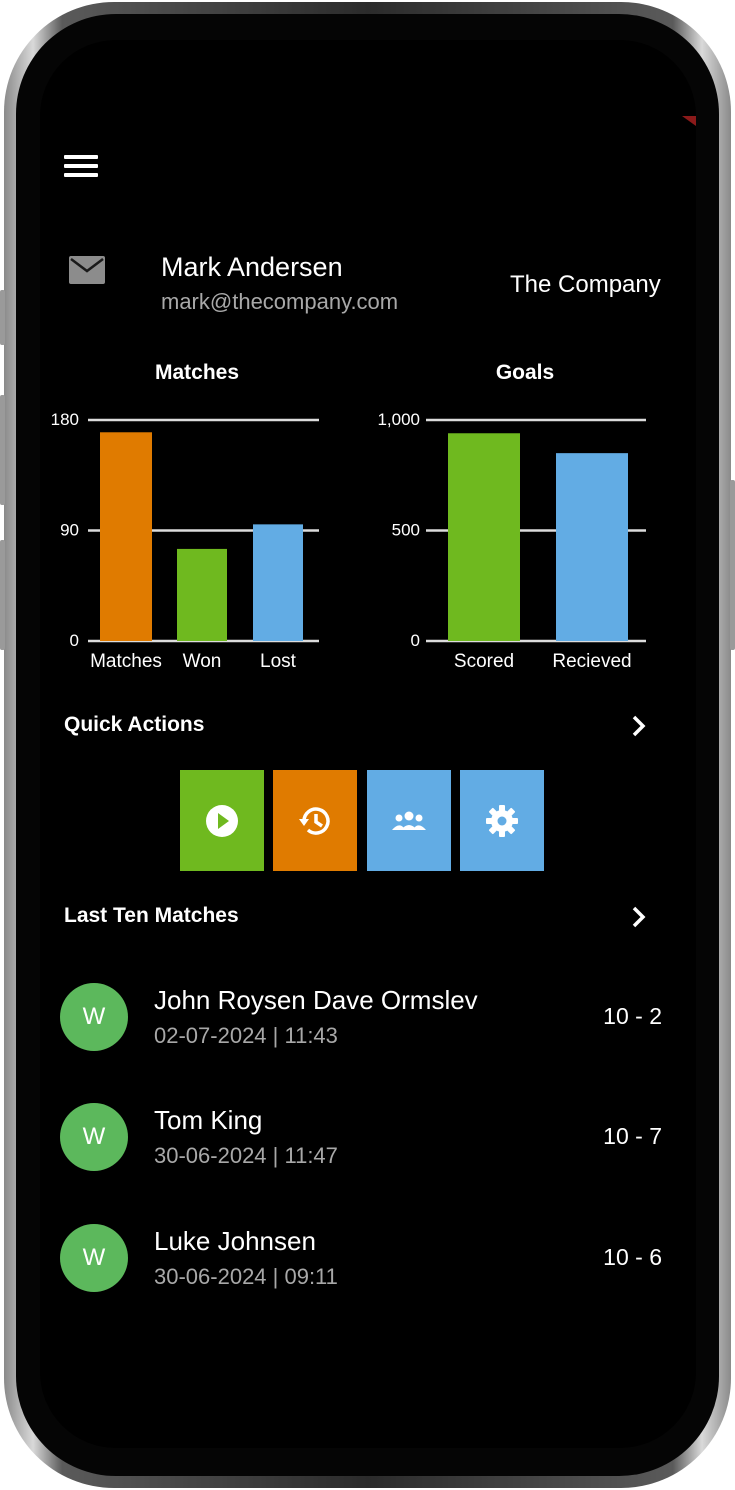  Describe the element at coordinates (632, 1016) in the screenshot. I see `match-score: 10 - 2` at that location.